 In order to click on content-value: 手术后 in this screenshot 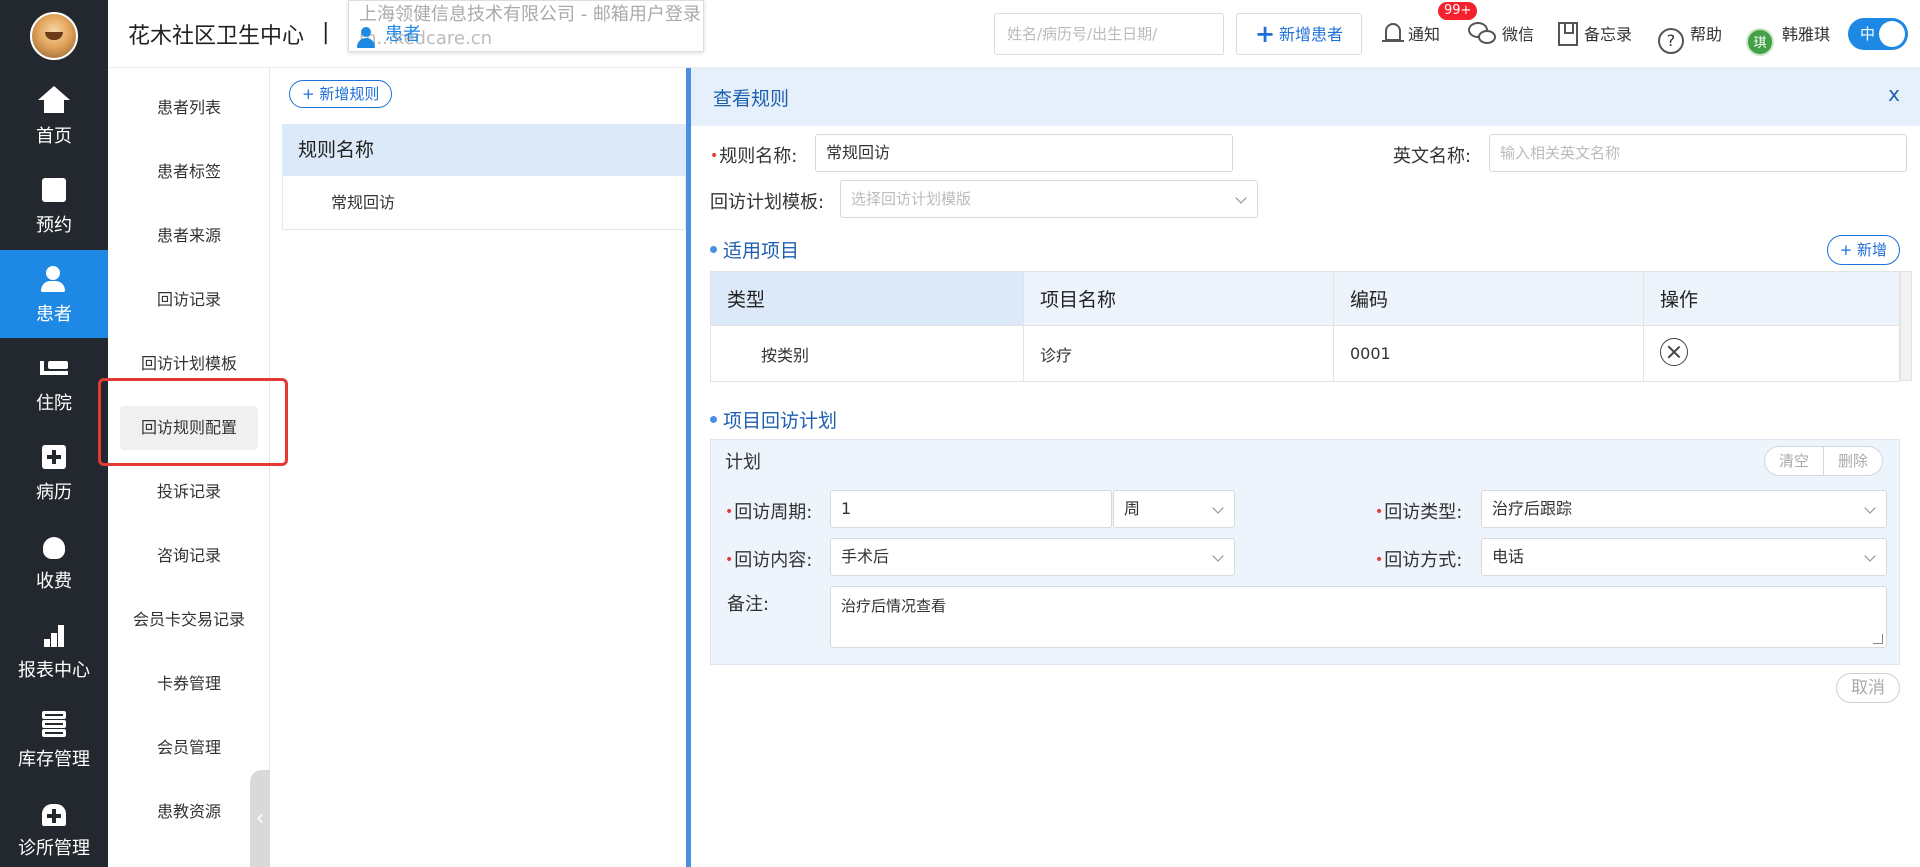, I will do `click(865, 556)`.